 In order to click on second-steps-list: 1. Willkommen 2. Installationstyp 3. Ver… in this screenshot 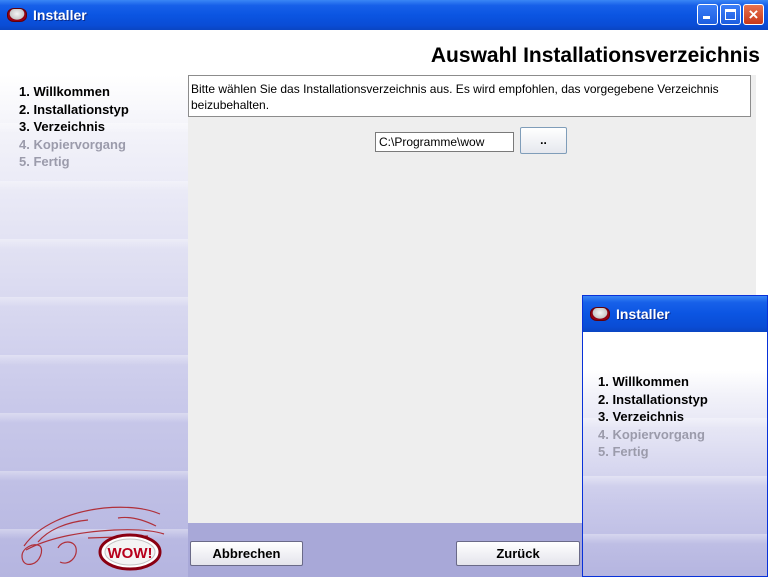, I will do `click(653, 417)`.